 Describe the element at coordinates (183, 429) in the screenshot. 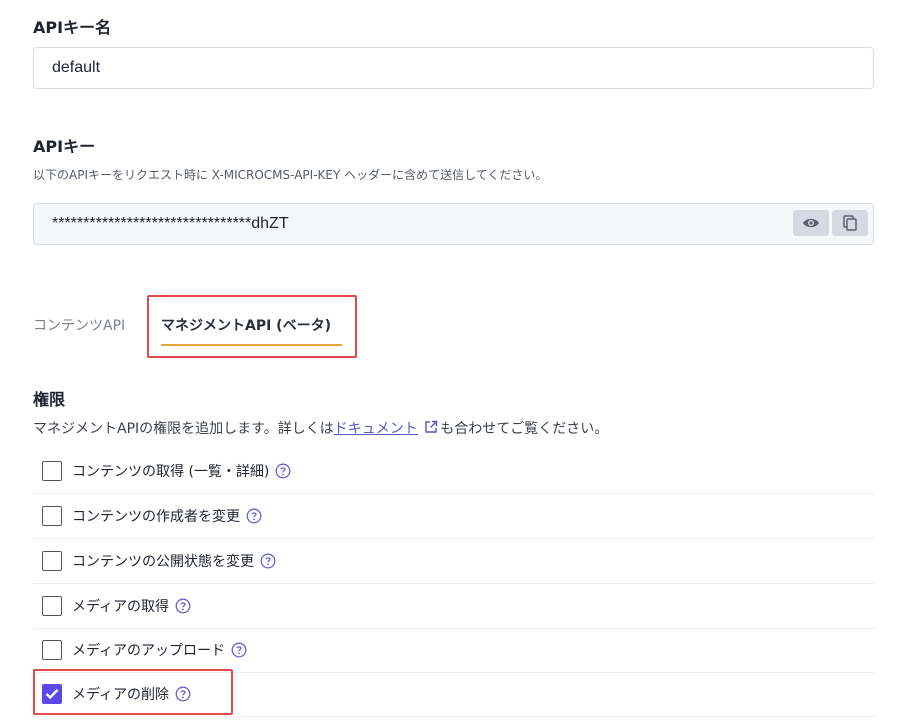

I see `permissions-desc-before: マネジメントAPIの権限を追加します。詳しくは` at that location.